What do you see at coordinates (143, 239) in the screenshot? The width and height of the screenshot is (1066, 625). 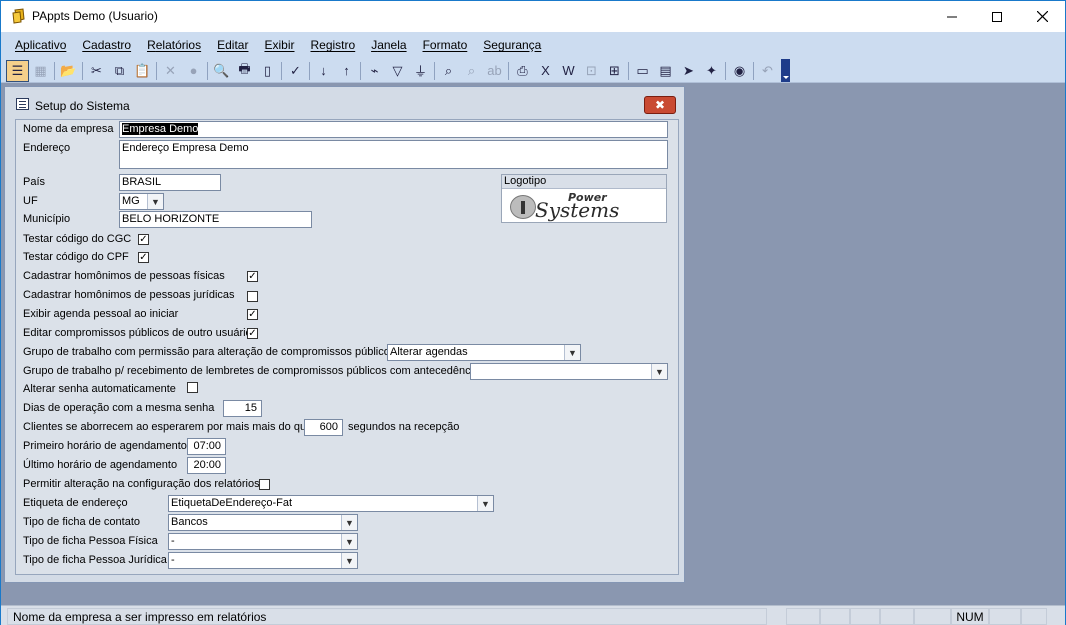 I see `testar-cgc-checkbox: ✓` at bounding box center [143, 239].